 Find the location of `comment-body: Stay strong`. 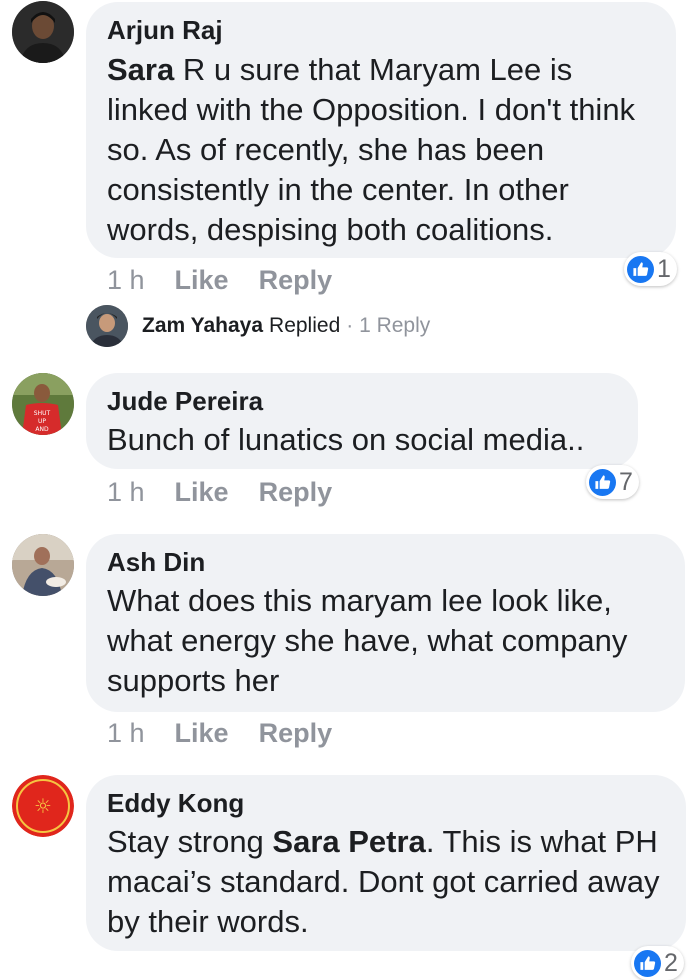

comment-body: Stay strong is located at coordinates (190, 841).